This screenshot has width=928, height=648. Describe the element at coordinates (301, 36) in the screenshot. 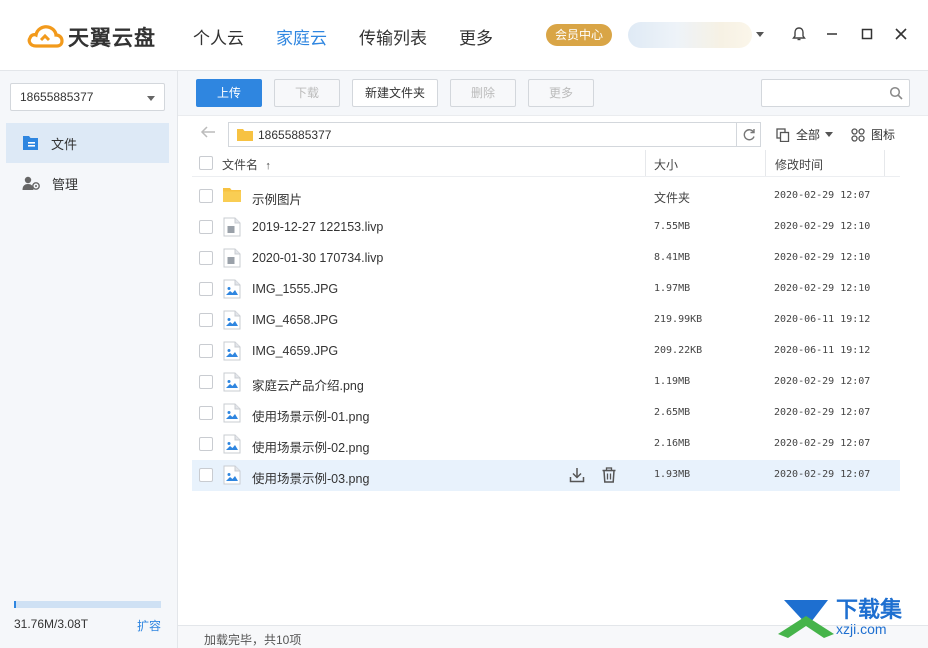

I see `tab-family-cloud: 家庭云` at that location.